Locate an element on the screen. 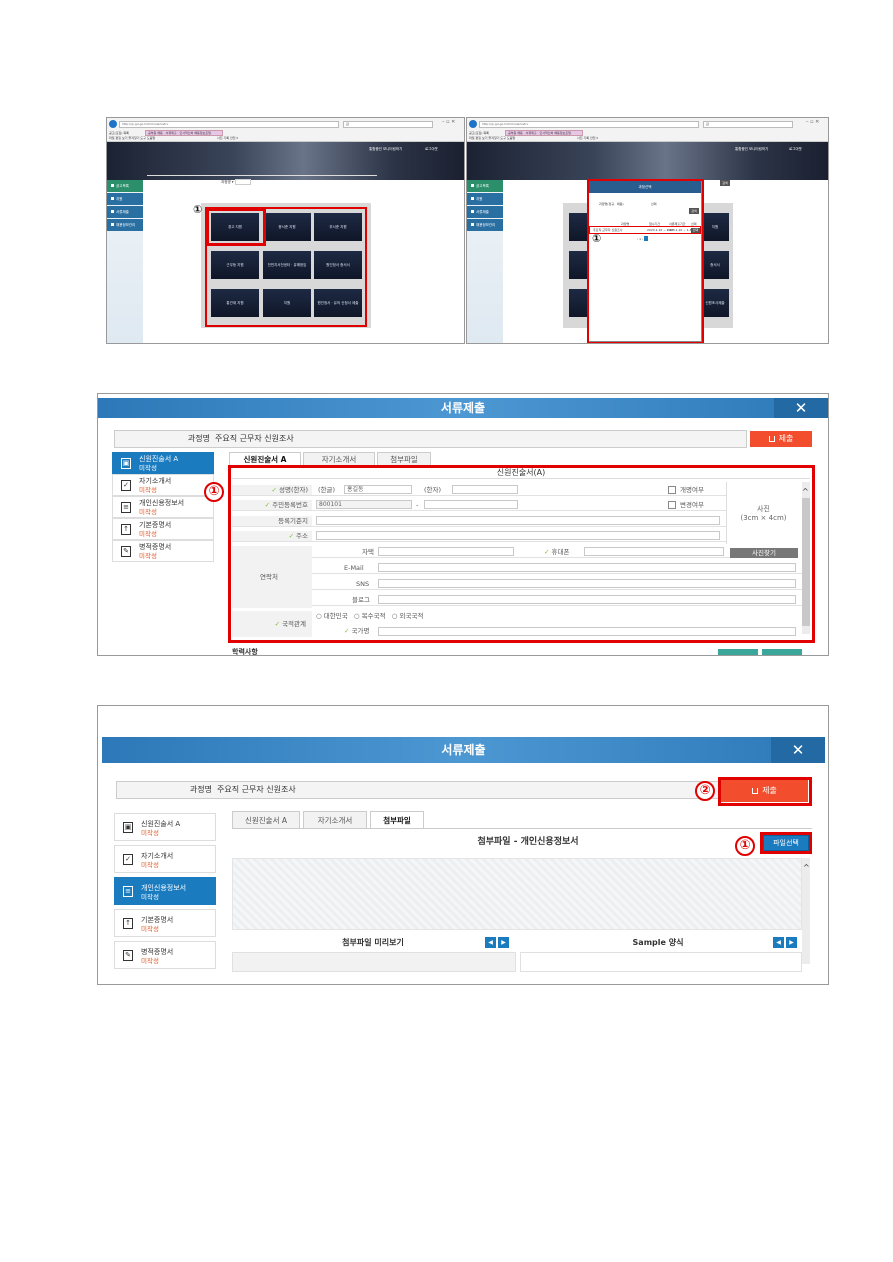 Image resolution: width=893 pixels, height=1262 pixels. course-tile: 신원조사제출 is located at coordinates (715, 303).